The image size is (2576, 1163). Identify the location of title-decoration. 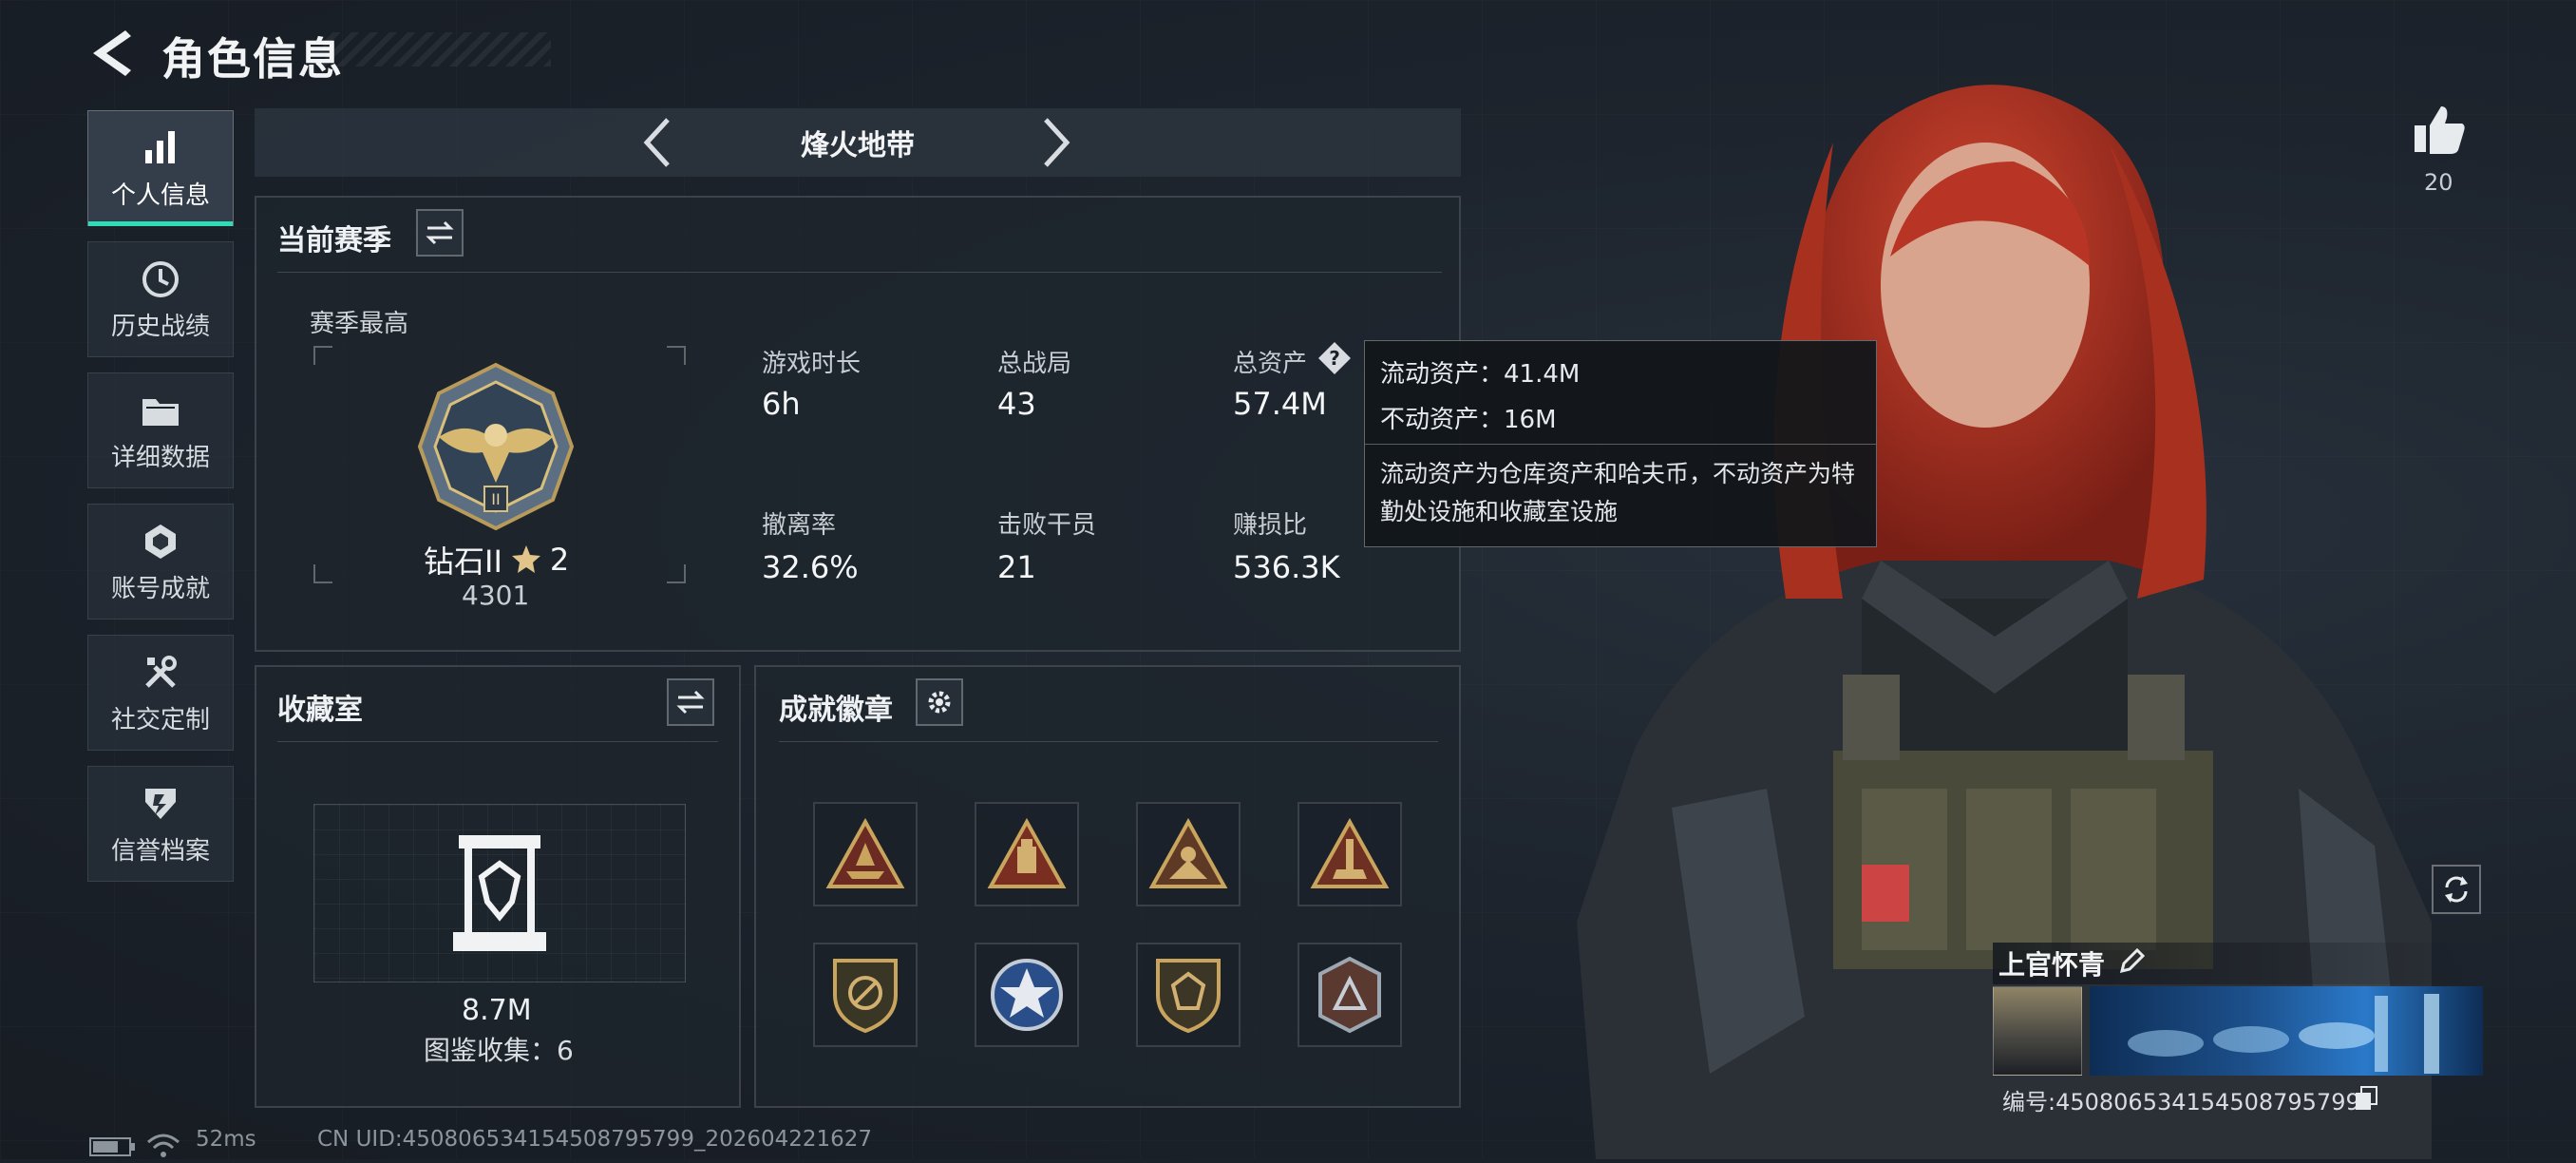
(437, 50).